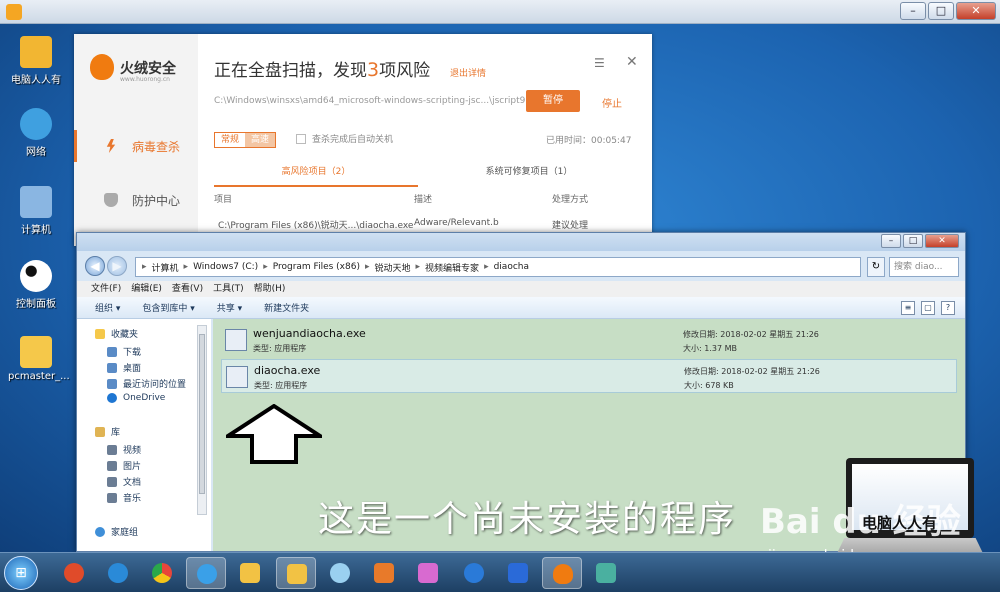 The image size is (1000, 592). Describe the element at coordinates (316, 175) in the screenshot. I see `tab-high-risk: 高风险项目（2）` at that location.